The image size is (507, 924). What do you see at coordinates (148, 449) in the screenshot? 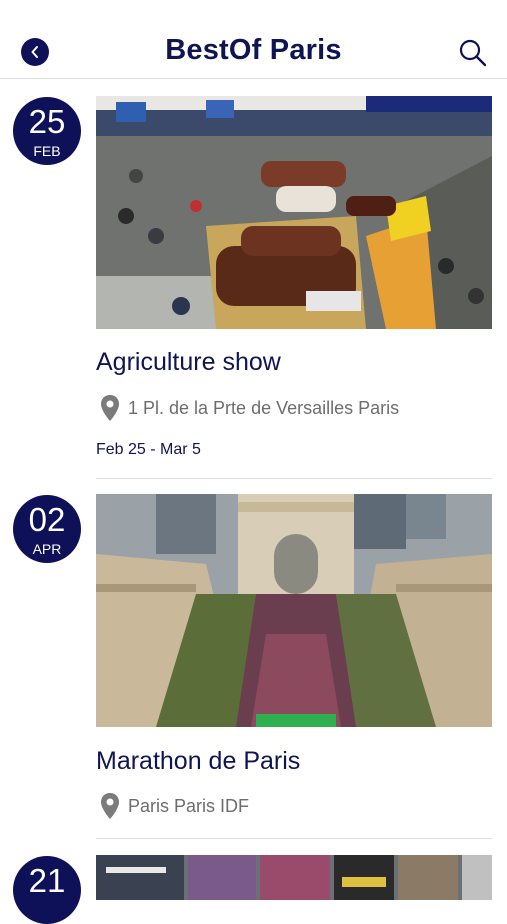
I see `event-dates: Feb 25 - Mar 5` at bounding box center [148, 449].